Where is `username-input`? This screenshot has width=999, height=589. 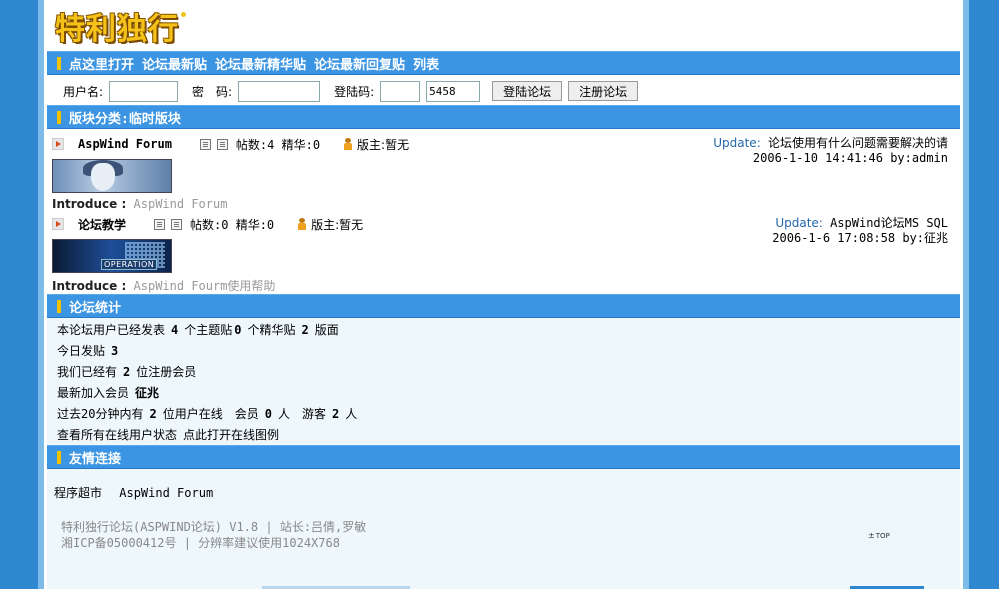 username-input is located at coordinates (144, 91).